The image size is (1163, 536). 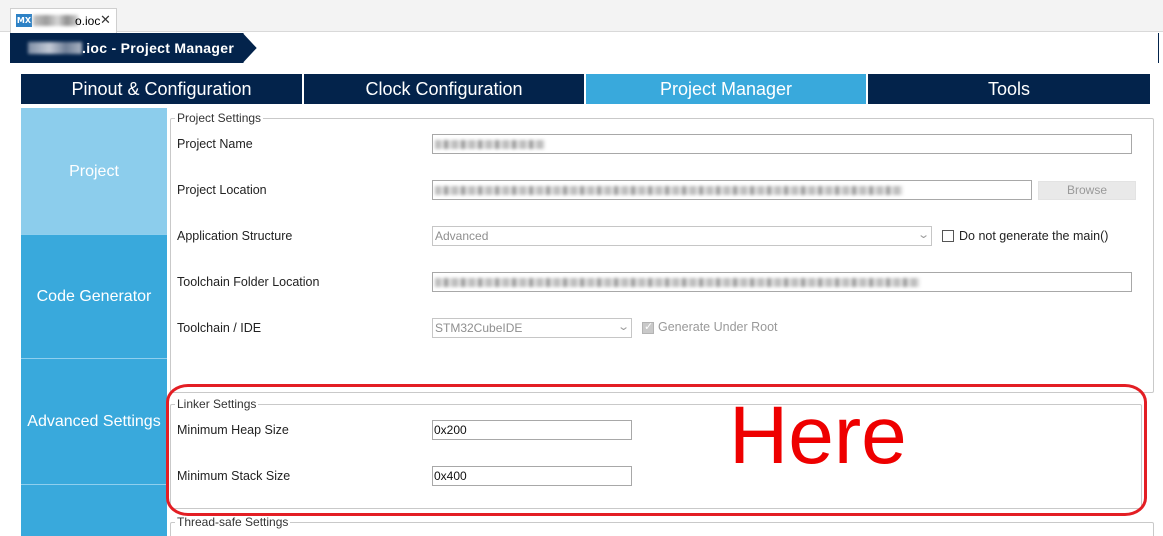 What do you see at coordinates (662, 525) in the screenshot?
I see `thread-safe-settings-group: Thread-safe Settings` at bounding box center [662, 525].